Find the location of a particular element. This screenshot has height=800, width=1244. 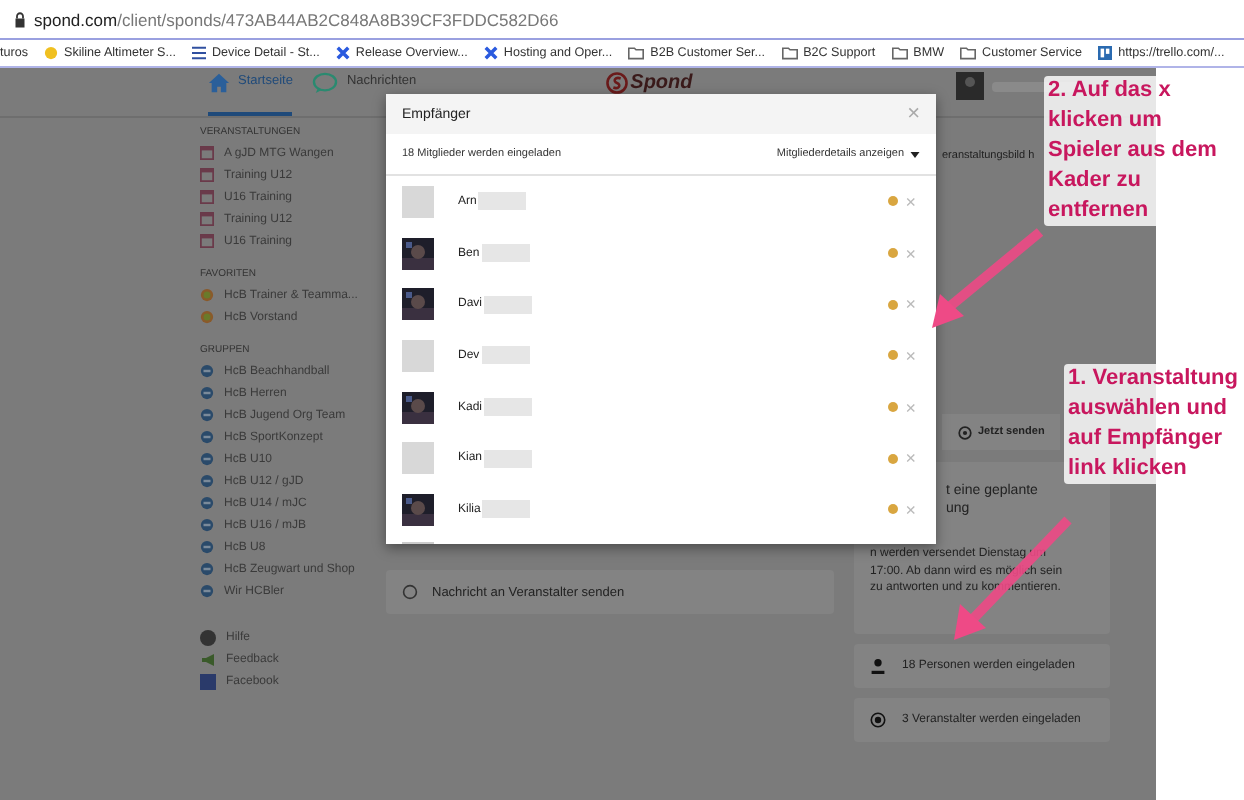

megaphone-icon is located at coordinates (208, 659).